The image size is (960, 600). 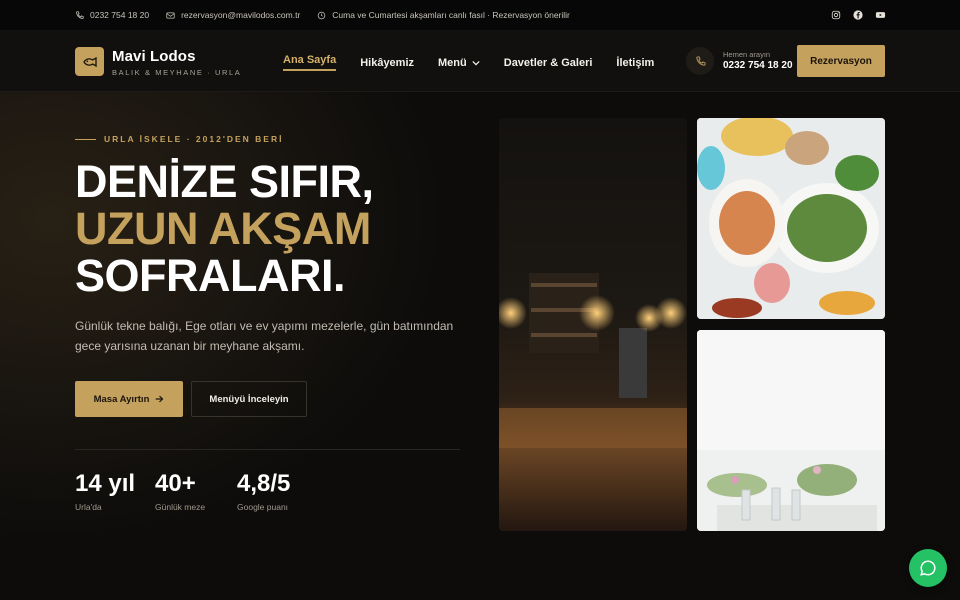 I want to click on nav-events-label: Davetler & Galeri, so click(x=548, y=62).